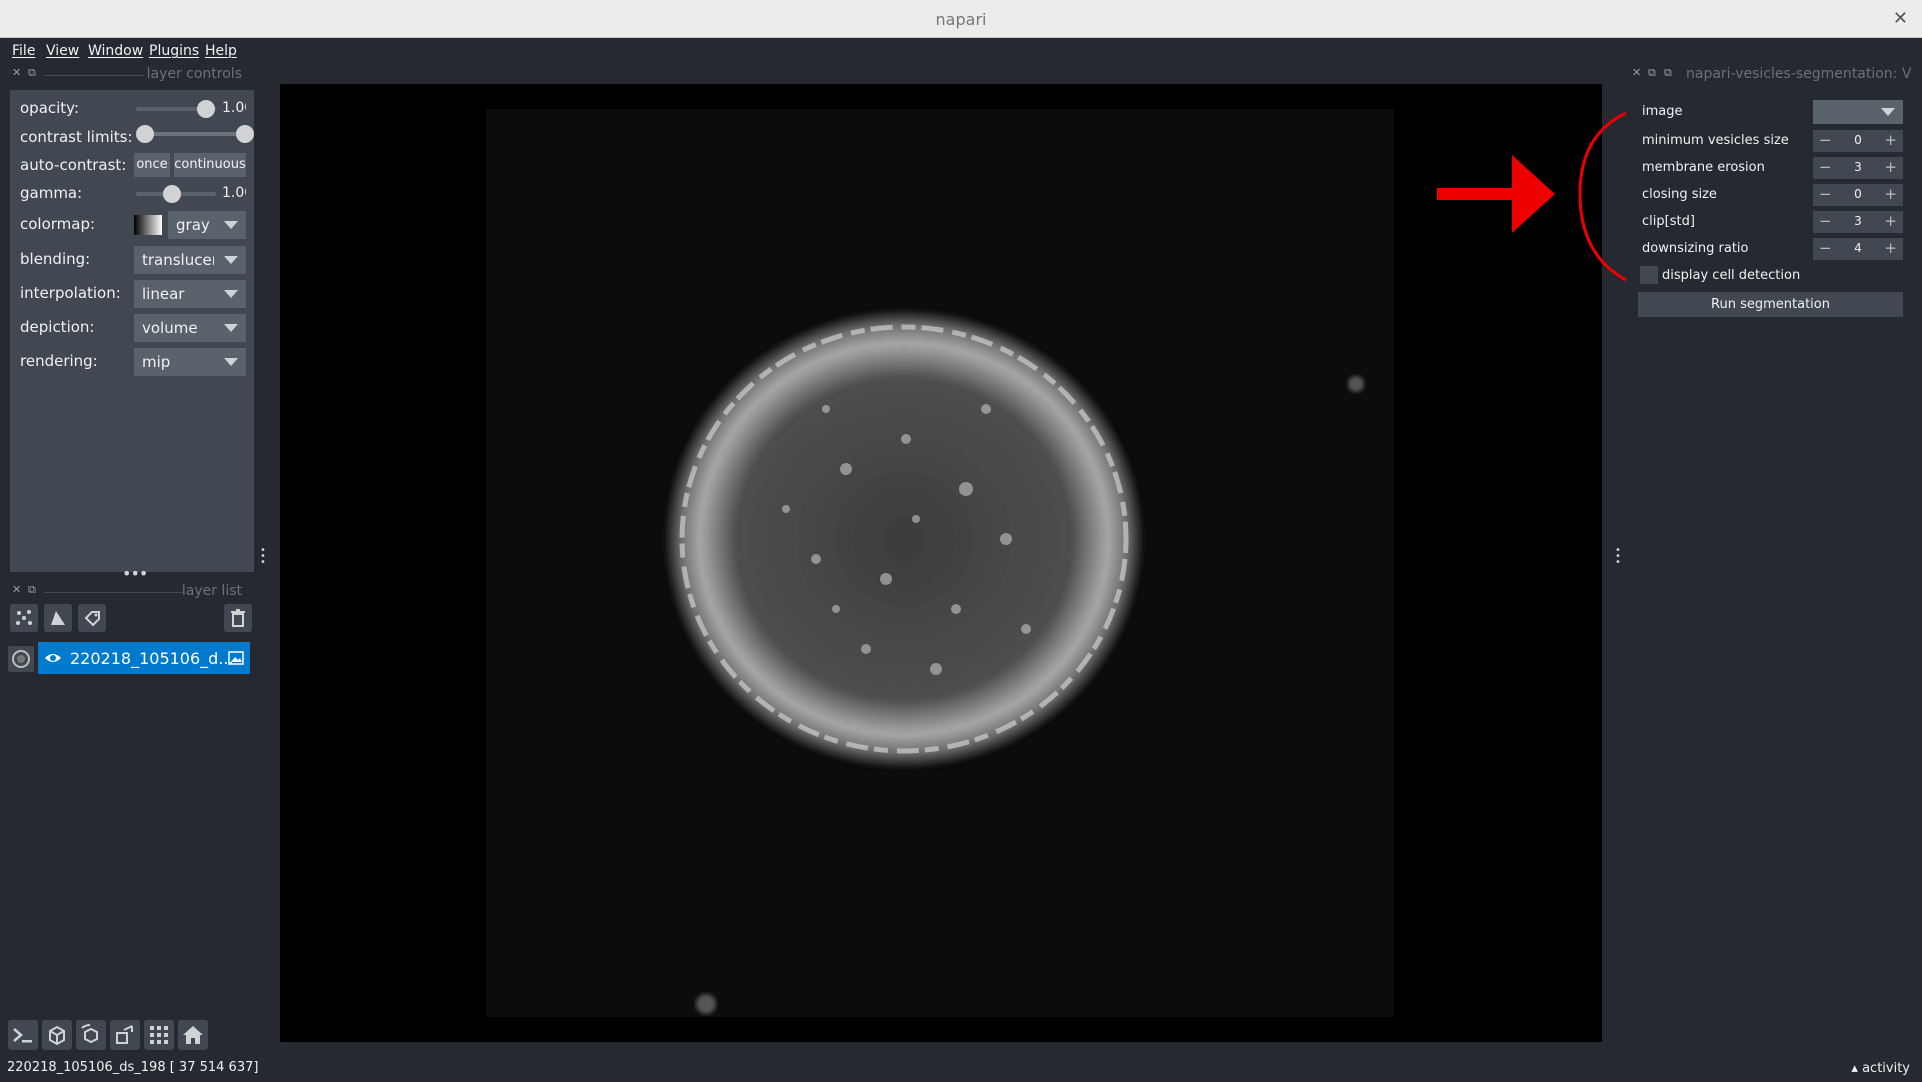 This screenshot has width=1922, height=1082. I want to click on run-segmentation-button: Run segmentation, so click(1770, 304).